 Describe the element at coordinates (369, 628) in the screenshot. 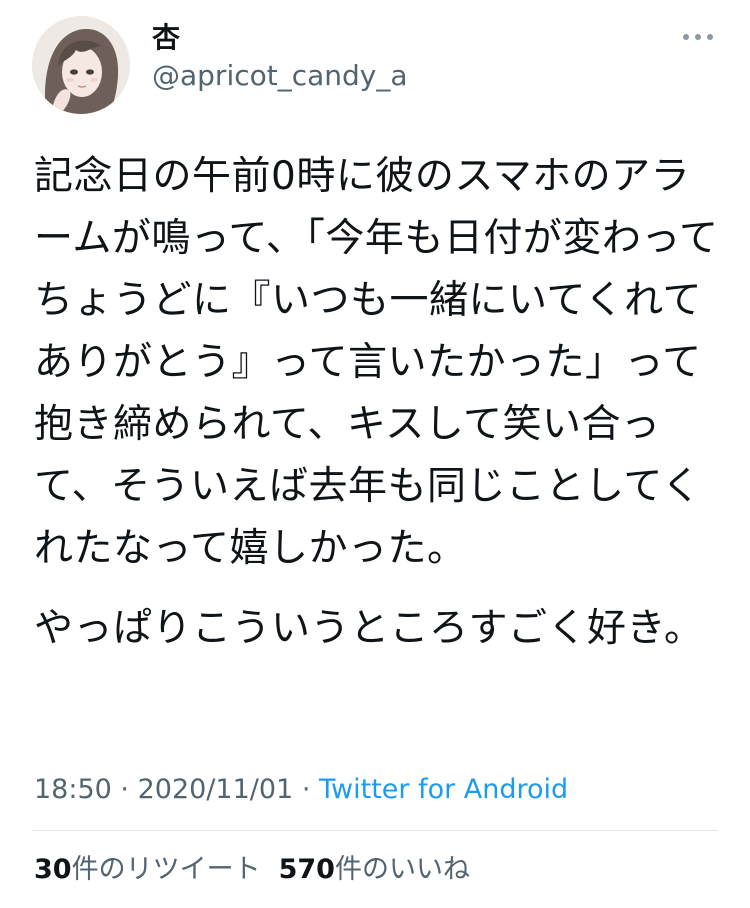

I see `tweet-paragraph: やっぱりこういうところすごく好き。` at that location.